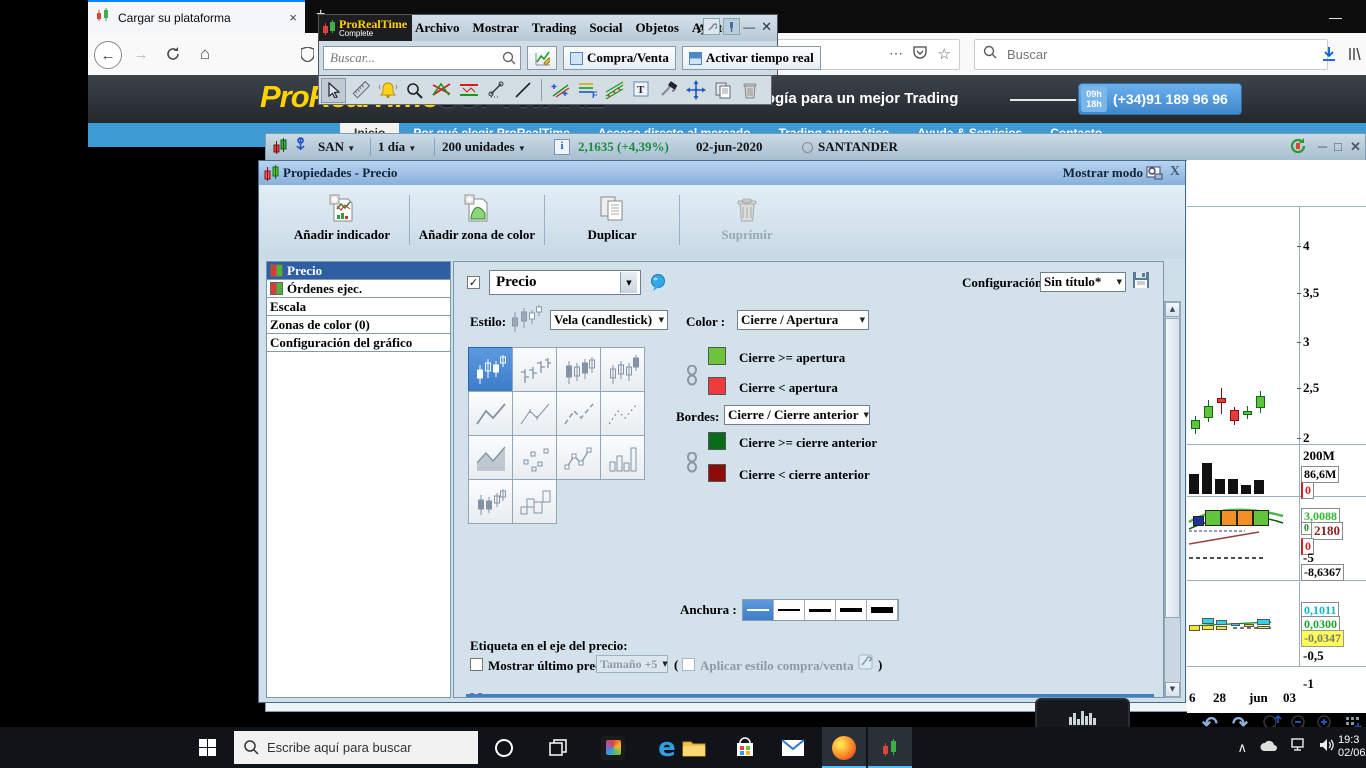 The width and height of the screenshot is (1366, 768). I want to click on onedrive-cloud-icon, so click(1269, 748).